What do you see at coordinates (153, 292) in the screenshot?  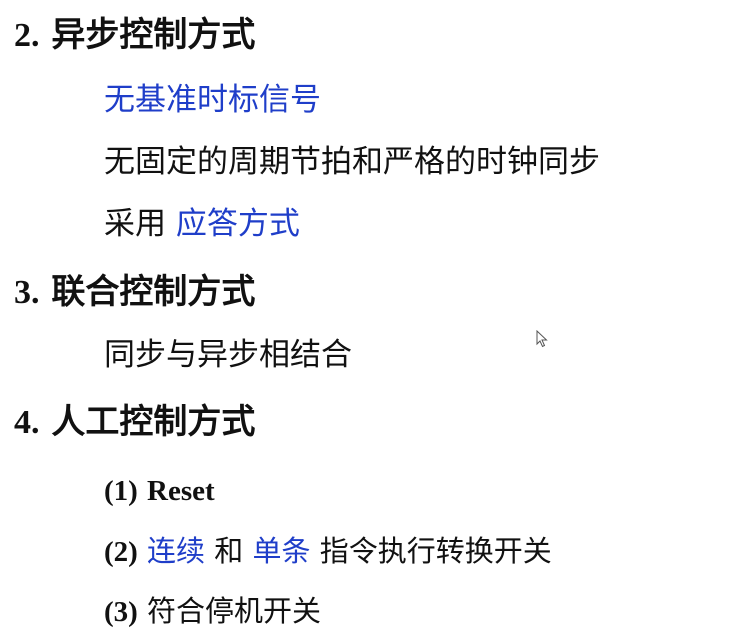 I see `heading-text: 联合控制方式` at bounding box center [153, 292].